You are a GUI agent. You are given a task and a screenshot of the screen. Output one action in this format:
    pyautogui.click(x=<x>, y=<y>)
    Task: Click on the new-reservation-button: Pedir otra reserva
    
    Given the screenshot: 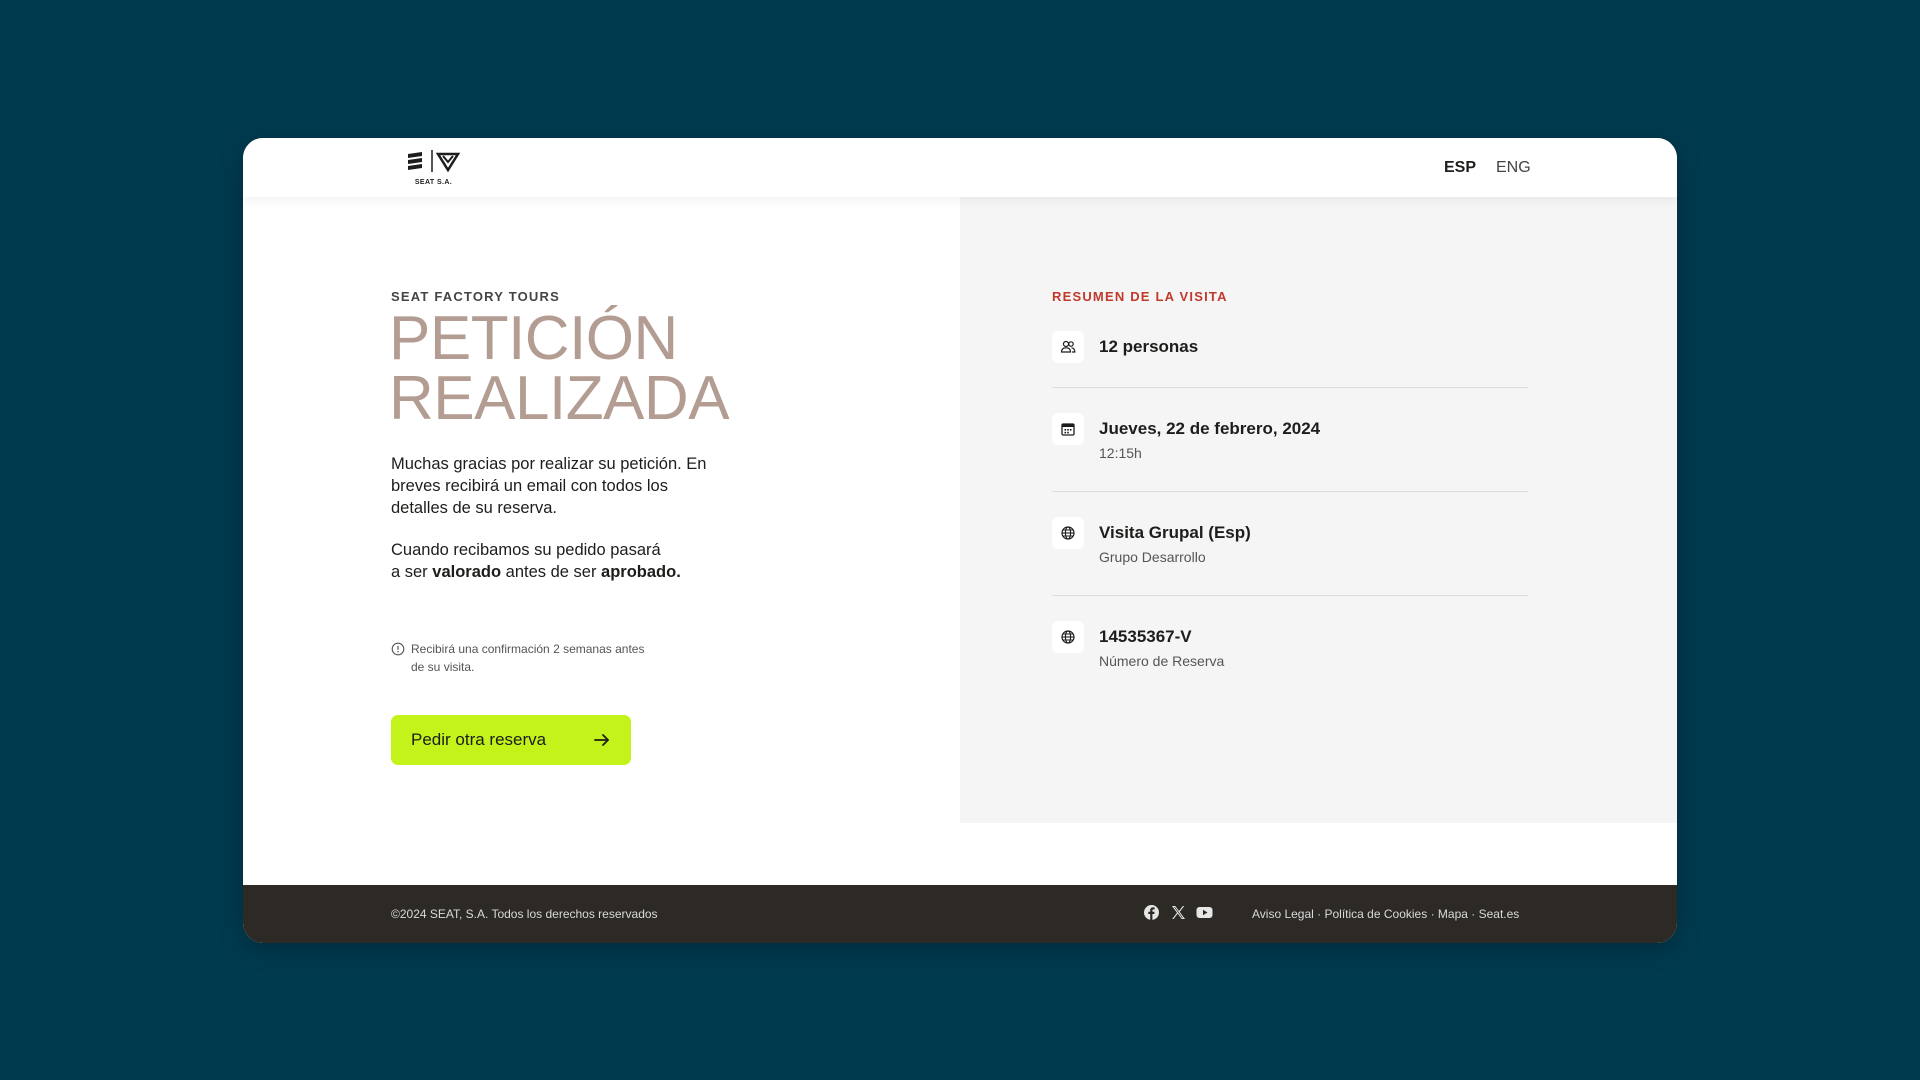 What is the action you would take?
    pyautogui.click(x=511, y=740)
    